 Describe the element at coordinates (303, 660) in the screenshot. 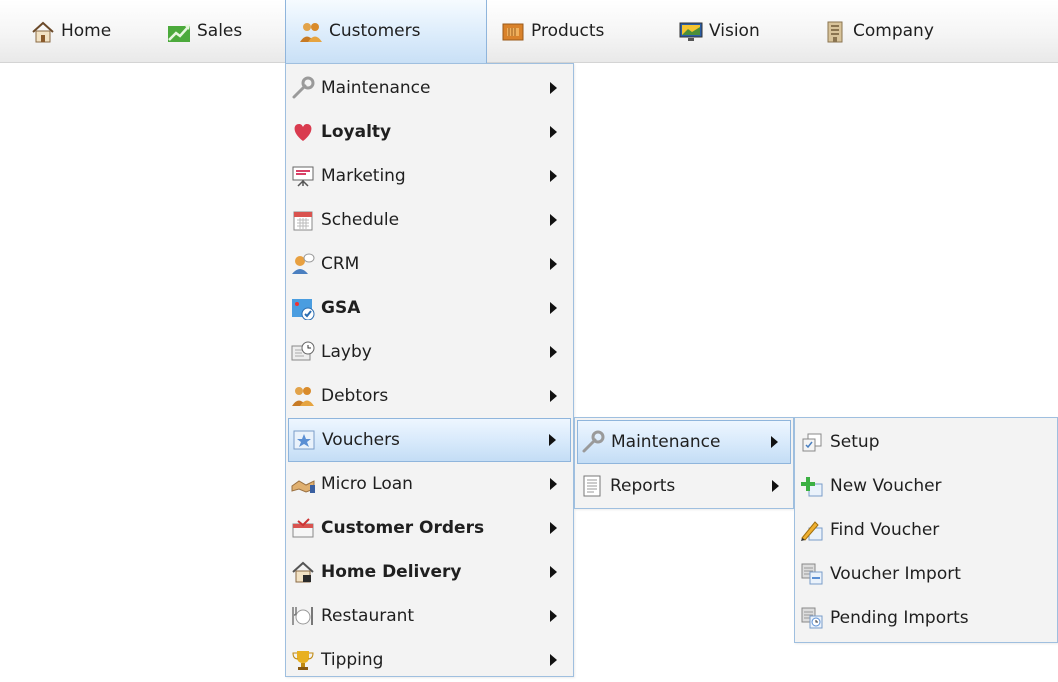

I see `trophy-icon` at that location.